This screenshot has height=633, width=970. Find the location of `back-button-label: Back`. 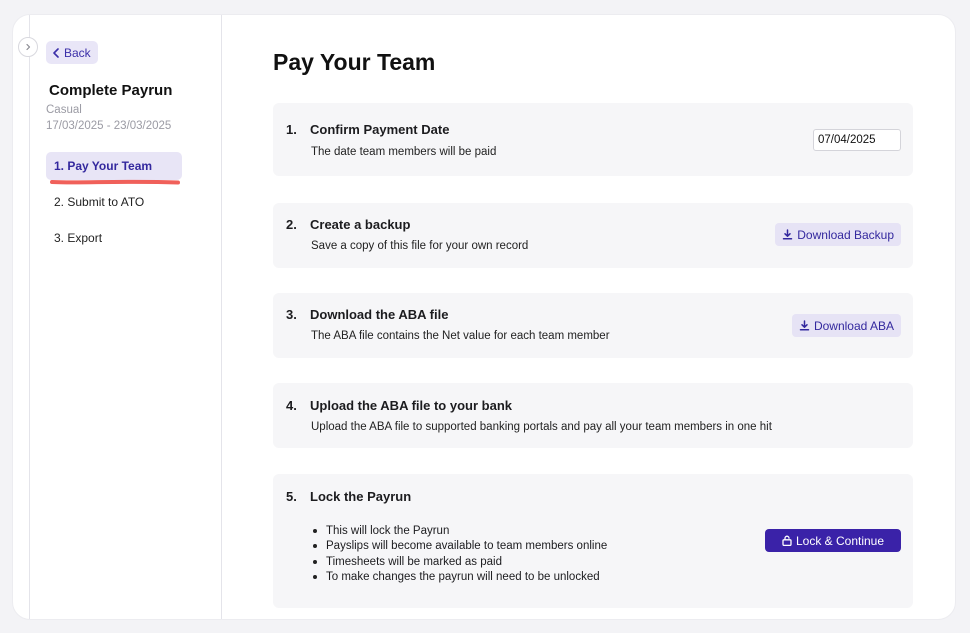

back-button-label: Back is located at coordinates (77, 52).